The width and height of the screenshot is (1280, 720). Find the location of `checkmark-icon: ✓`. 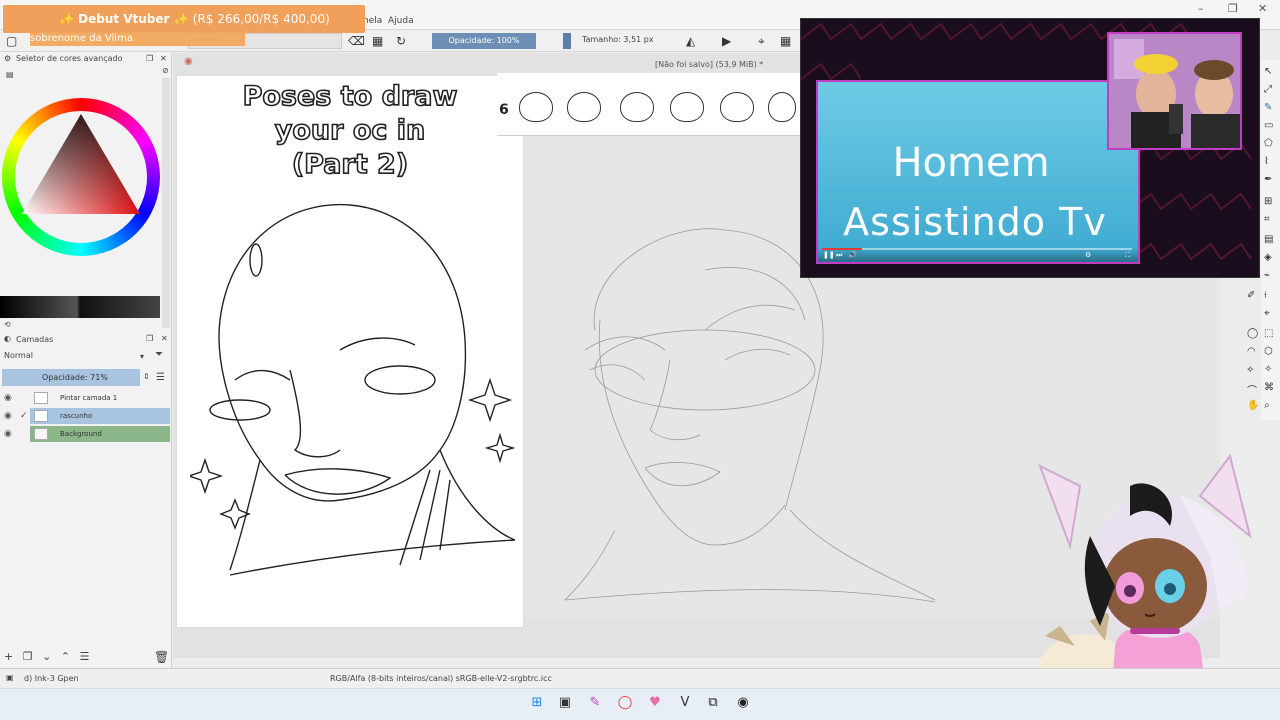

checkmark-icon: ✓ is located at coordinates (24, 416).